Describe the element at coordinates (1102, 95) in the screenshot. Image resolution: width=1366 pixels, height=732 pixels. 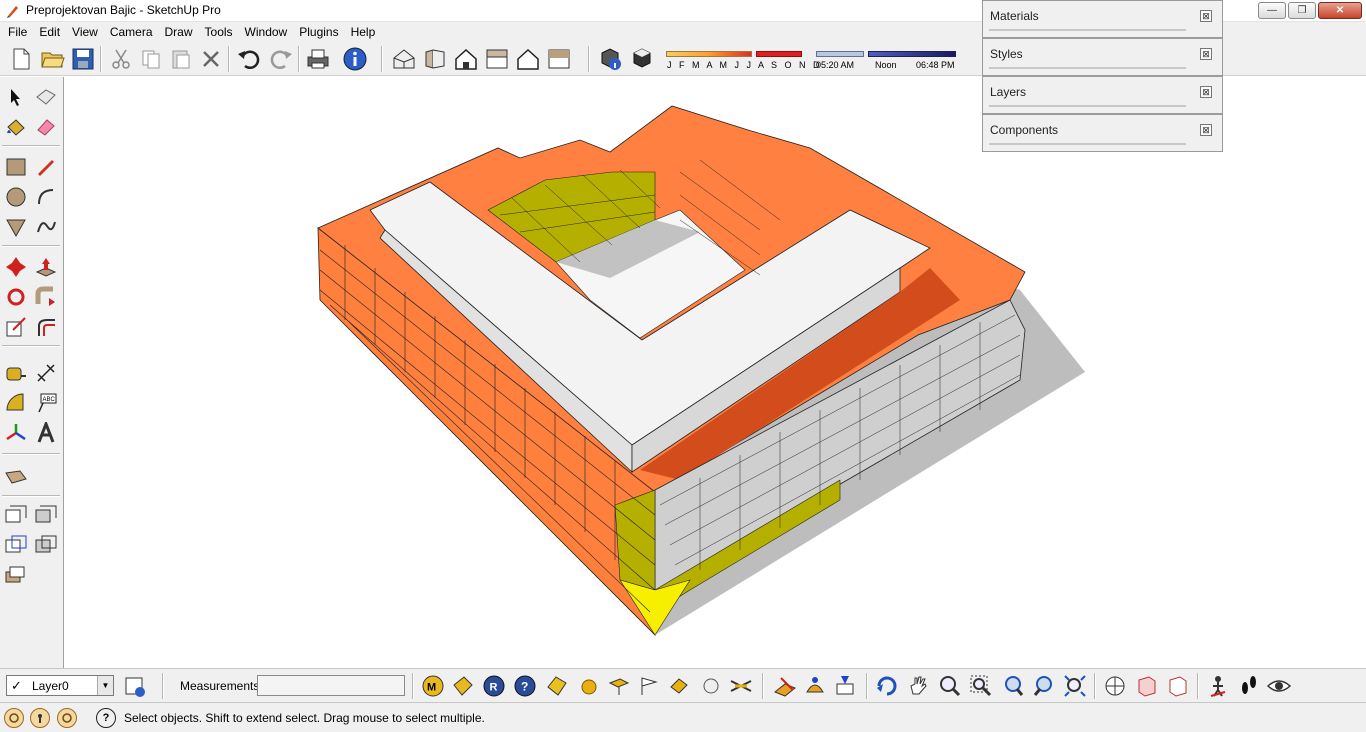
I see `layers-panel: Layers ⊠` at that location.